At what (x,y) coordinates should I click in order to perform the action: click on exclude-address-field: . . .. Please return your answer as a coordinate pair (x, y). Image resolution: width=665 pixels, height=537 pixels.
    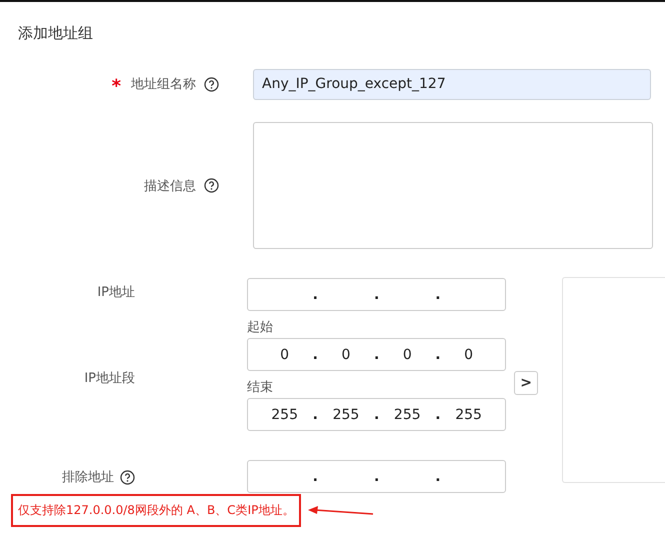
    Looking at the image, I should click on (376, 476).